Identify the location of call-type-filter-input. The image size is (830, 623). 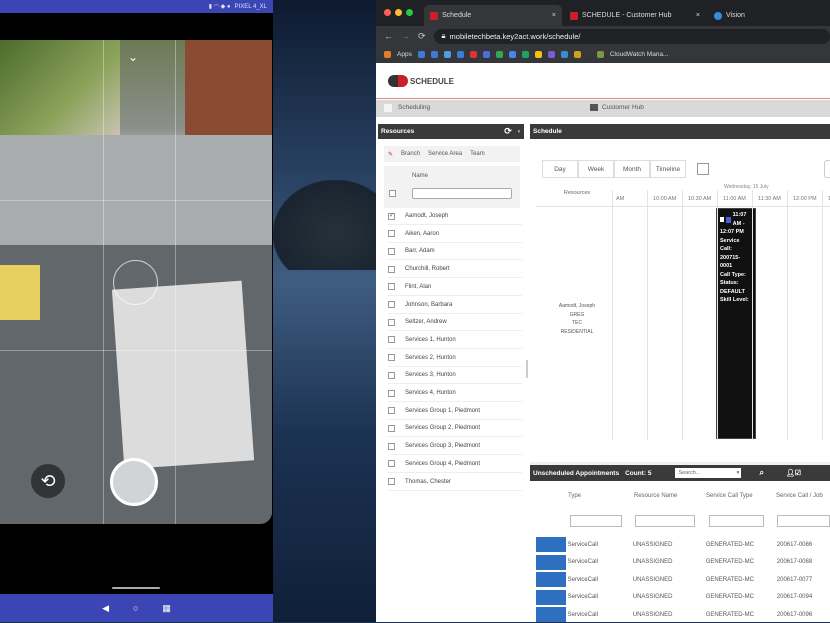
(736, 521).